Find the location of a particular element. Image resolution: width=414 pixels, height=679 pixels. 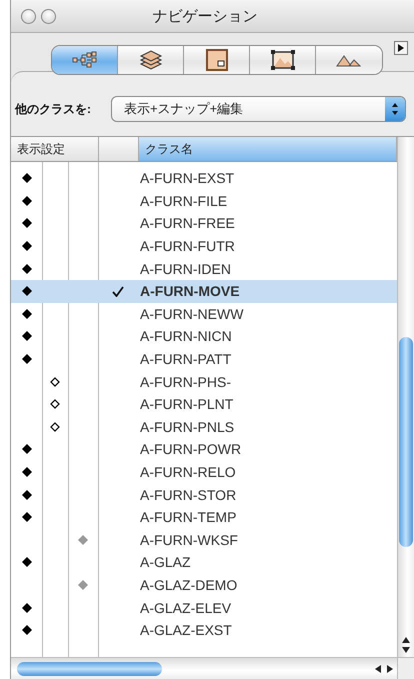

class-name: A-FURN-FUTR is located at coordinates (187, 246).